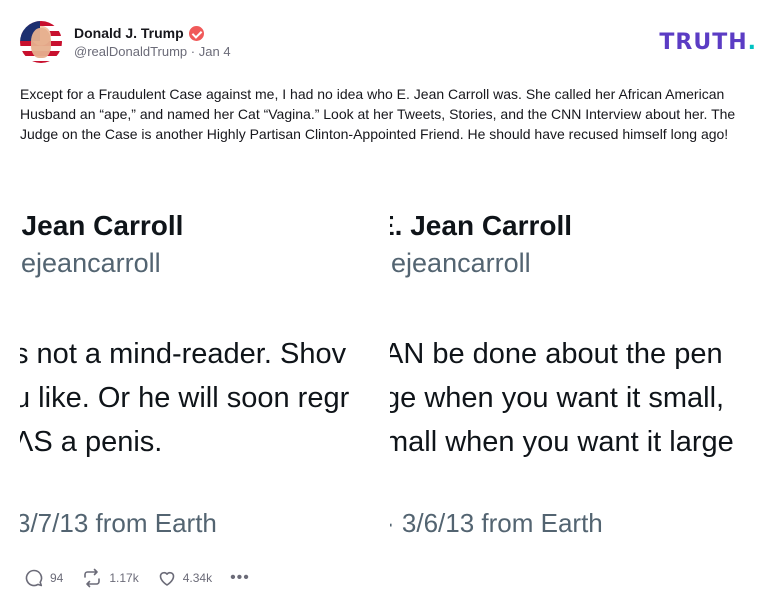  I want to click on tweet-line: AN be done about the pen, so click(556, 354).